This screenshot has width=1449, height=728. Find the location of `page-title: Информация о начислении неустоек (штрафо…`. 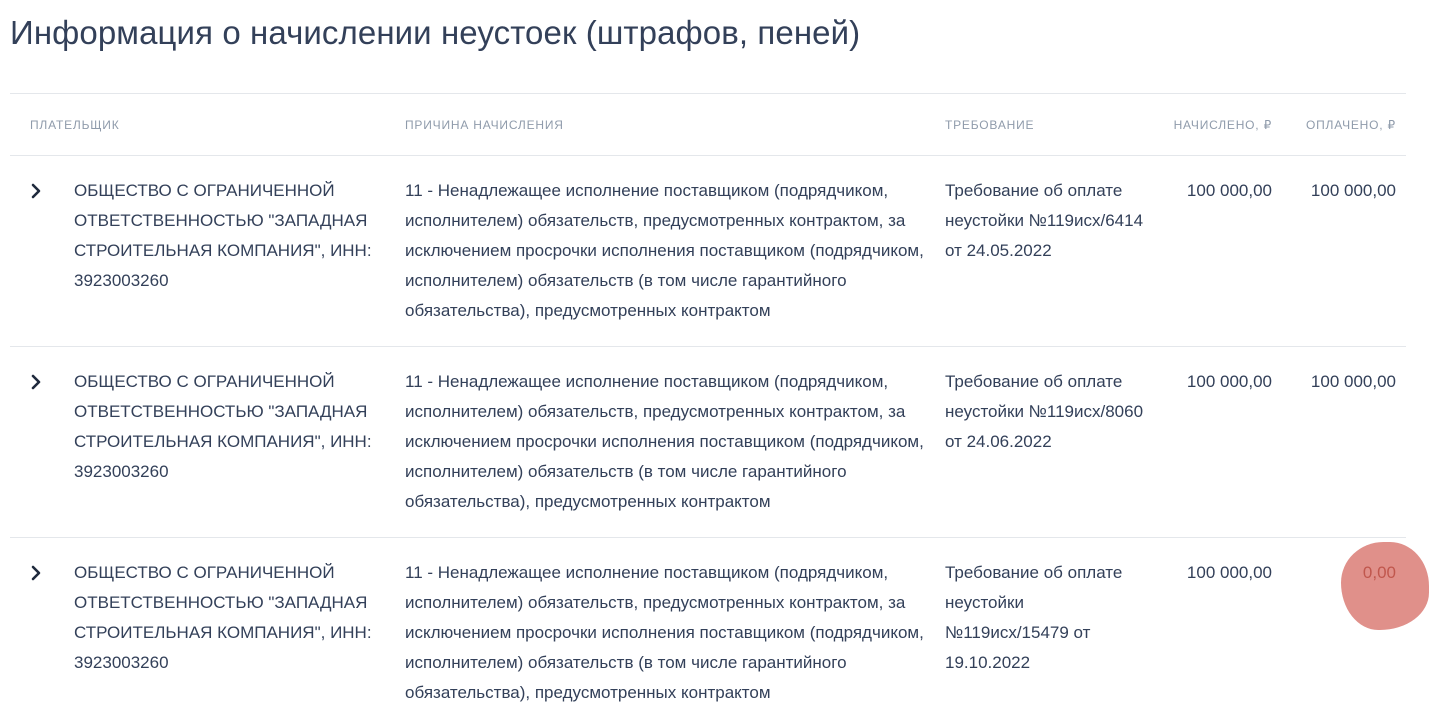

page-title: Информация о начислении неустоек (штрафо… is located at coordinates (435, 32).